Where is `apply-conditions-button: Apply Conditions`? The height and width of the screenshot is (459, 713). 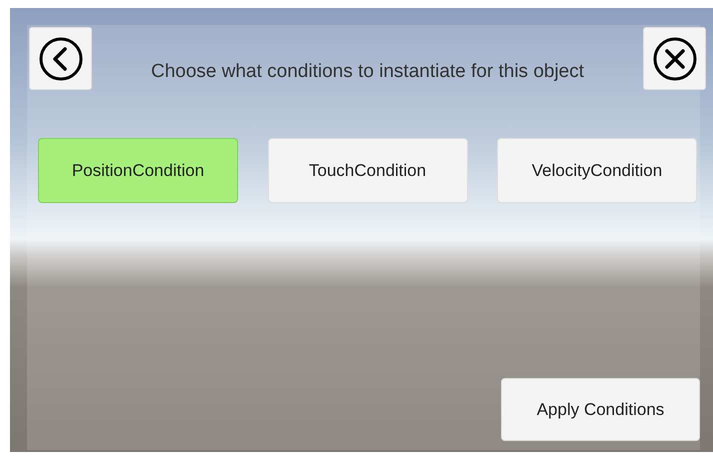
apply-conditions-button: Apply Conditions is located at coordinates (600, 409).